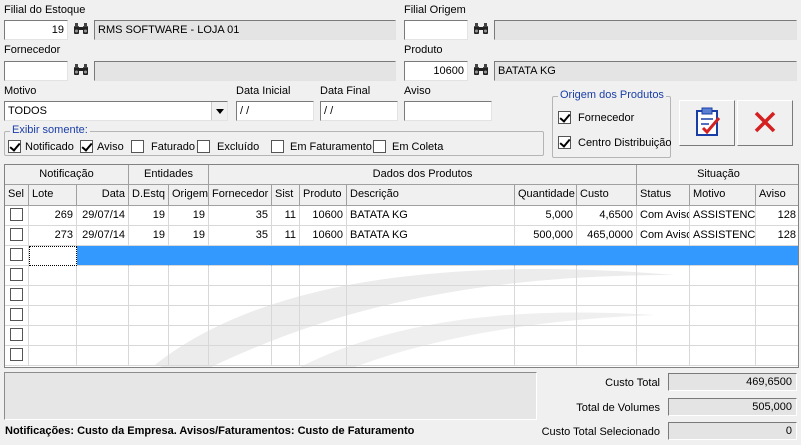 This screenshot has width=801, height=445. Describe the element at coordinates (765, 123) in the screenshot. I see `cancel-button` at that location.